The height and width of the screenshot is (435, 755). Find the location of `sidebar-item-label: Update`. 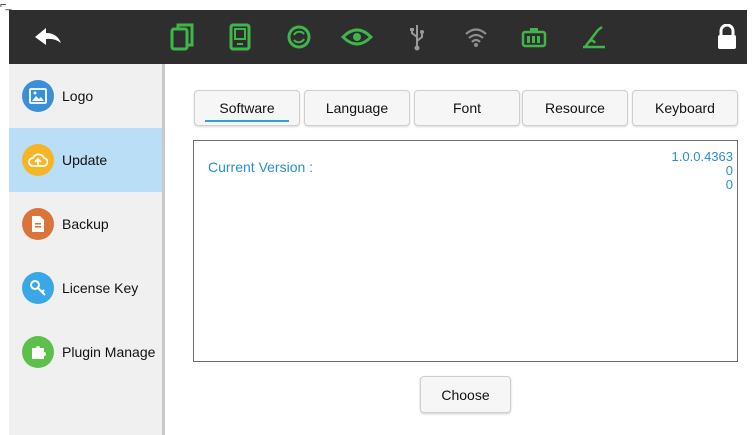

sidebar-item-label: Update is located at coordinates (85, 160).